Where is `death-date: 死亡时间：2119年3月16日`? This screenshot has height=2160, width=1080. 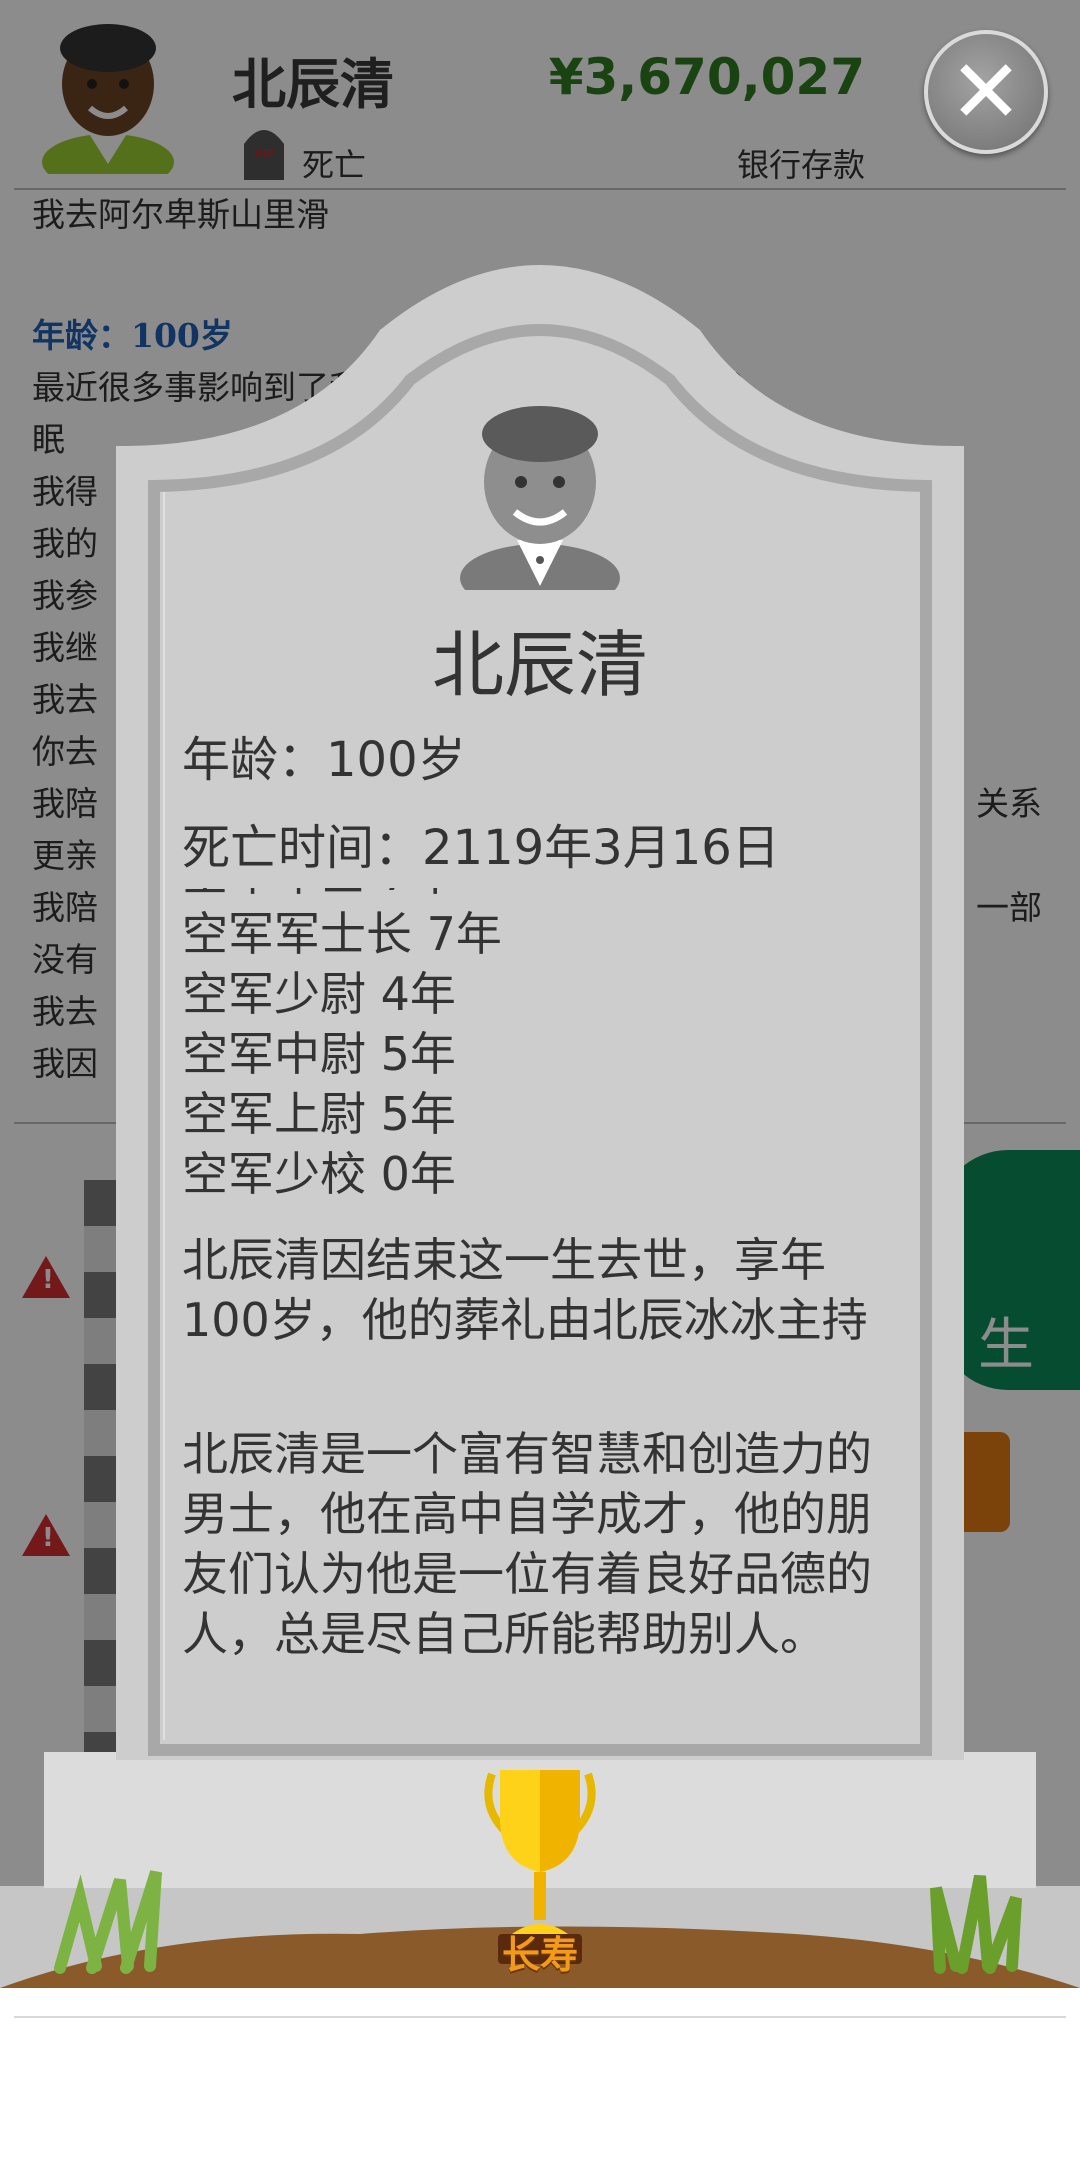
death-date: 死亡时间：2119年3月16日 is located at coordinates (481, 848).